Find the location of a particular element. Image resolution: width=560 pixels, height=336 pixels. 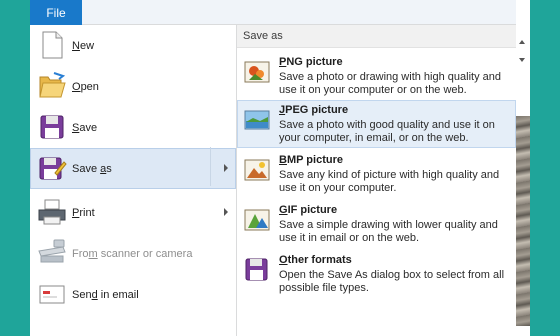

file-tab: File is located at coordinates (56, 12).